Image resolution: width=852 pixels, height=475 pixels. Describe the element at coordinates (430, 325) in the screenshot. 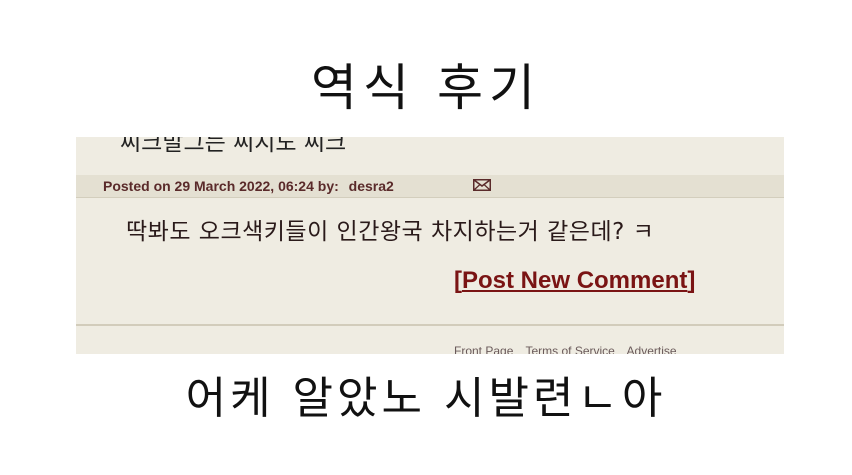

I see `footer-divider` at that location.